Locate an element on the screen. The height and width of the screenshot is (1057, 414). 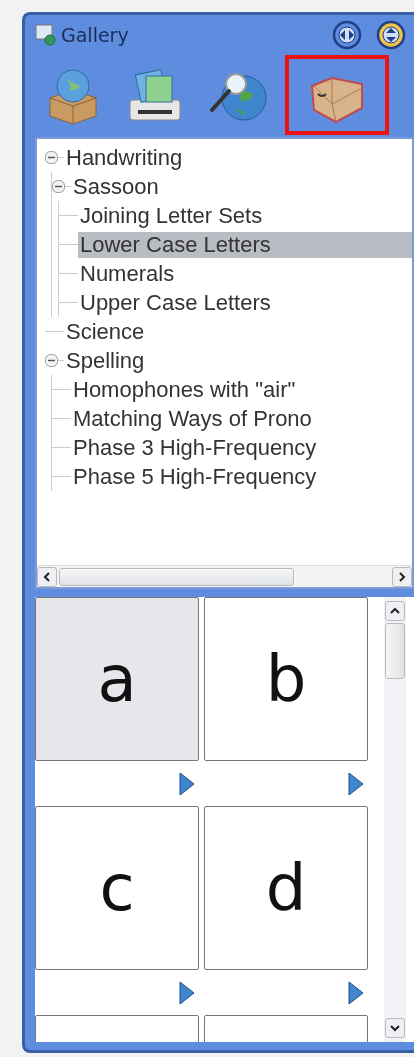
chevron-down-icon is located at coordinates (395, 1028).